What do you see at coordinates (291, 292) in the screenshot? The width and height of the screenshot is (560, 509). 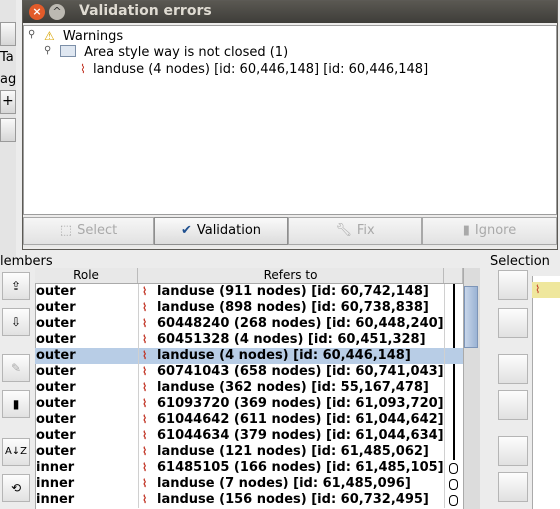 I see `member-ref-cell: ⌇ landuse (911 nodes) [id: 60,742,148]` at bounding box center [291, 292].